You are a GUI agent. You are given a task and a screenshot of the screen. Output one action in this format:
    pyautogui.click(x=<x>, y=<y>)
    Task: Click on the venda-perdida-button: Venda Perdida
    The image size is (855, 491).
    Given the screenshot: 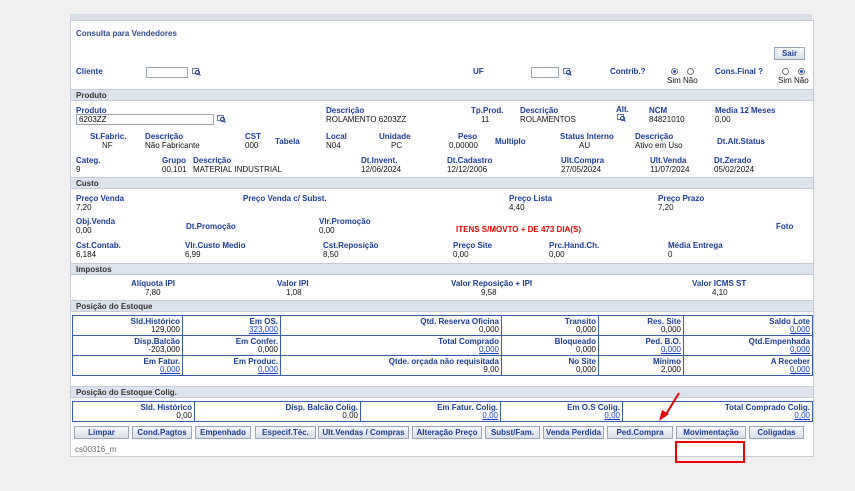 What is the action you would take?
    pyautogui.click(x=573, y=432)
    